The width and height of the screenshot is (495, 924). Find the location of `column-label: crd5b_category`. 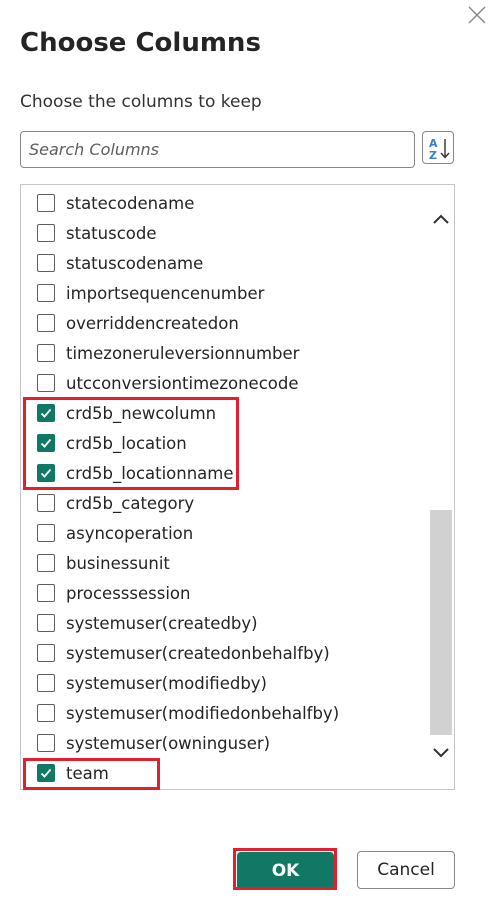

column-label: crd5b_category is located at coordinates (130, 503).